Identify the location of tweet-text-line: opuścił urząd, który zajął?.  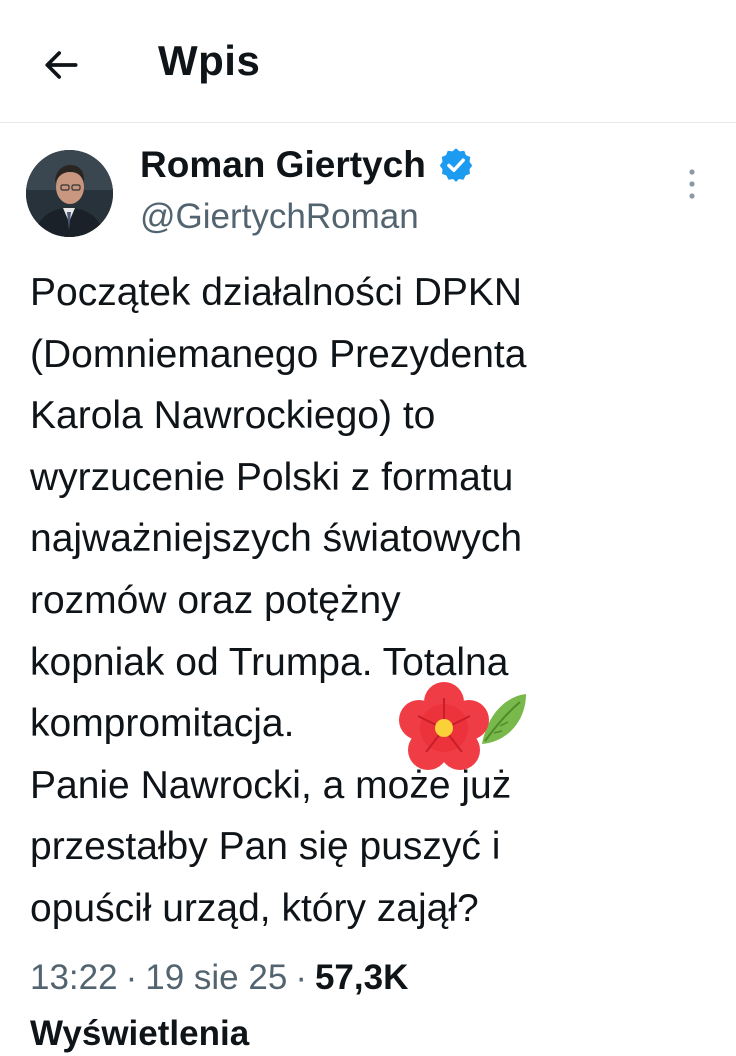
(254, 908).